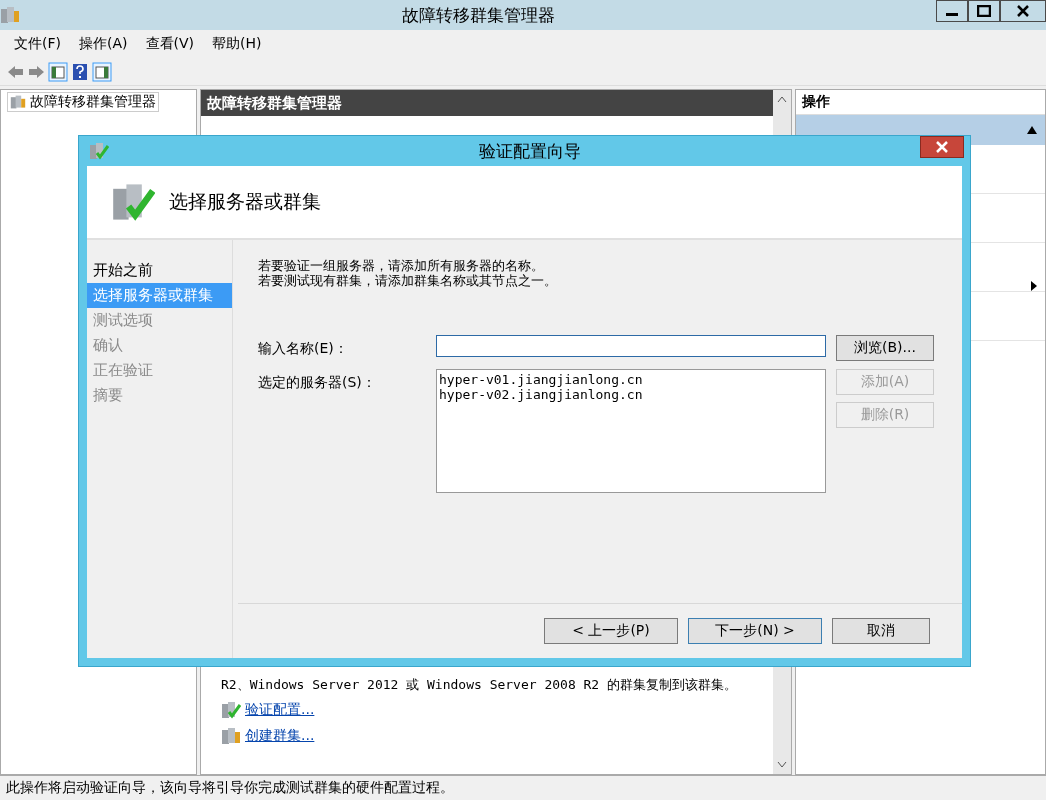  Describe the element at coordinates (159, 270) in the screenshot. I see `wizard-step: 开始之前` at that location.